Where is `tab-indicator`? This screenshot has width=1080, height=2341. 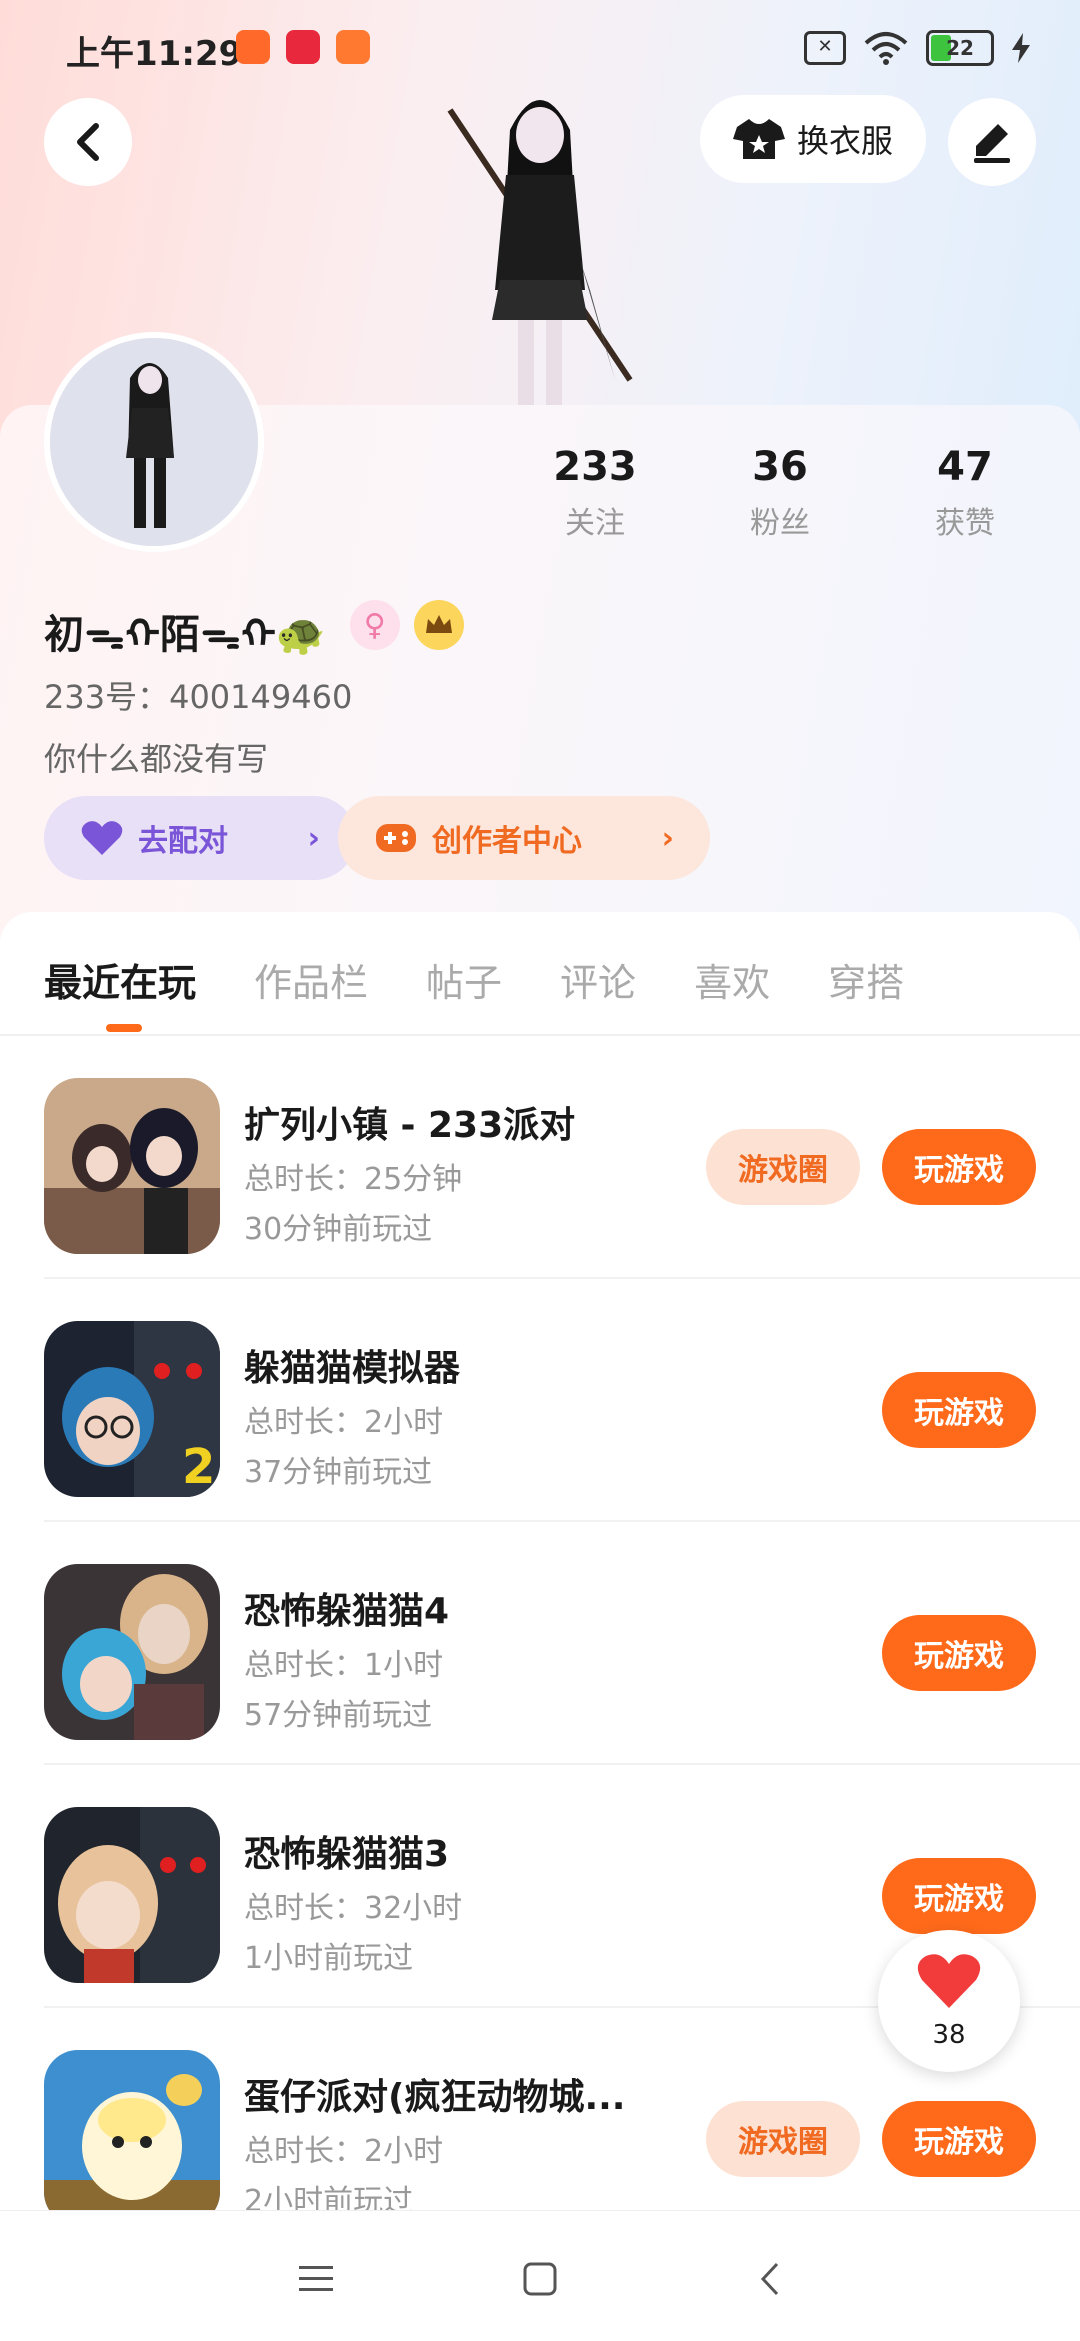 tab-indicator is located at coordinates (124, 1028).